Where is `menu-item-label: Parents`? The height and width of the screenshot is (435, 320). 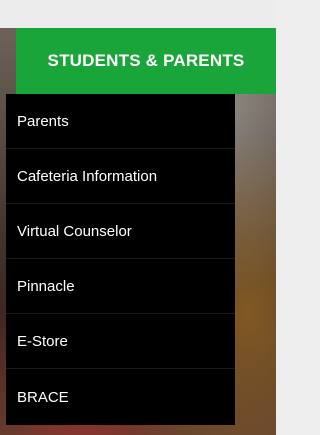
menu-item-label: Parents is located at coordinates (43, 121).